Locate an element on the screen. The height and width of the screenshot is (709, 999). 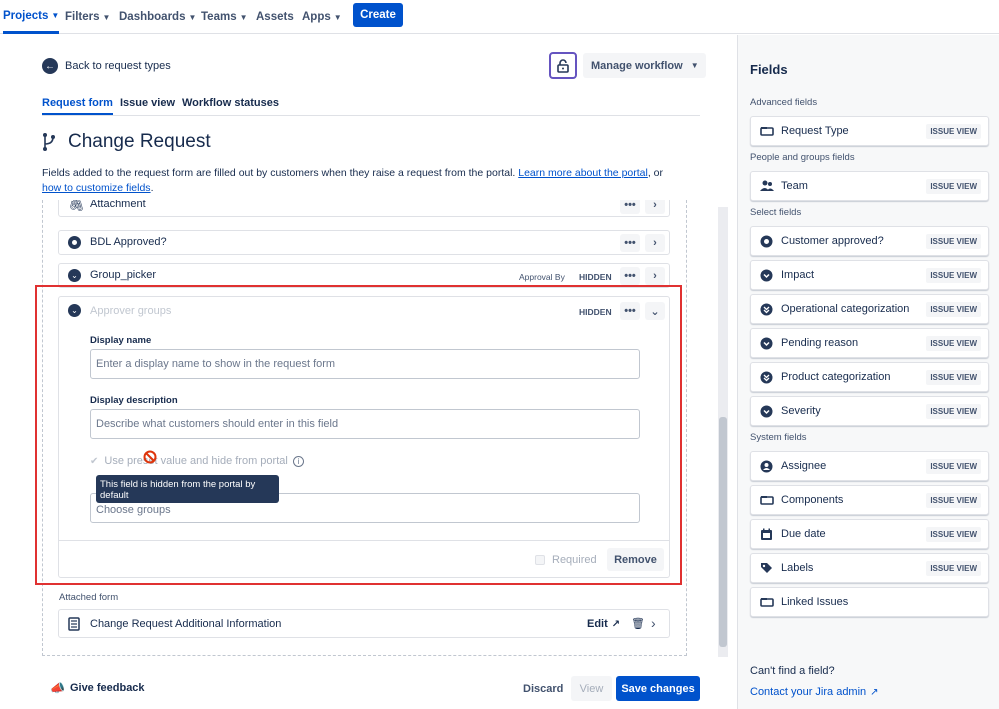
remove-button: Remove is located at coordinates (635, 559).